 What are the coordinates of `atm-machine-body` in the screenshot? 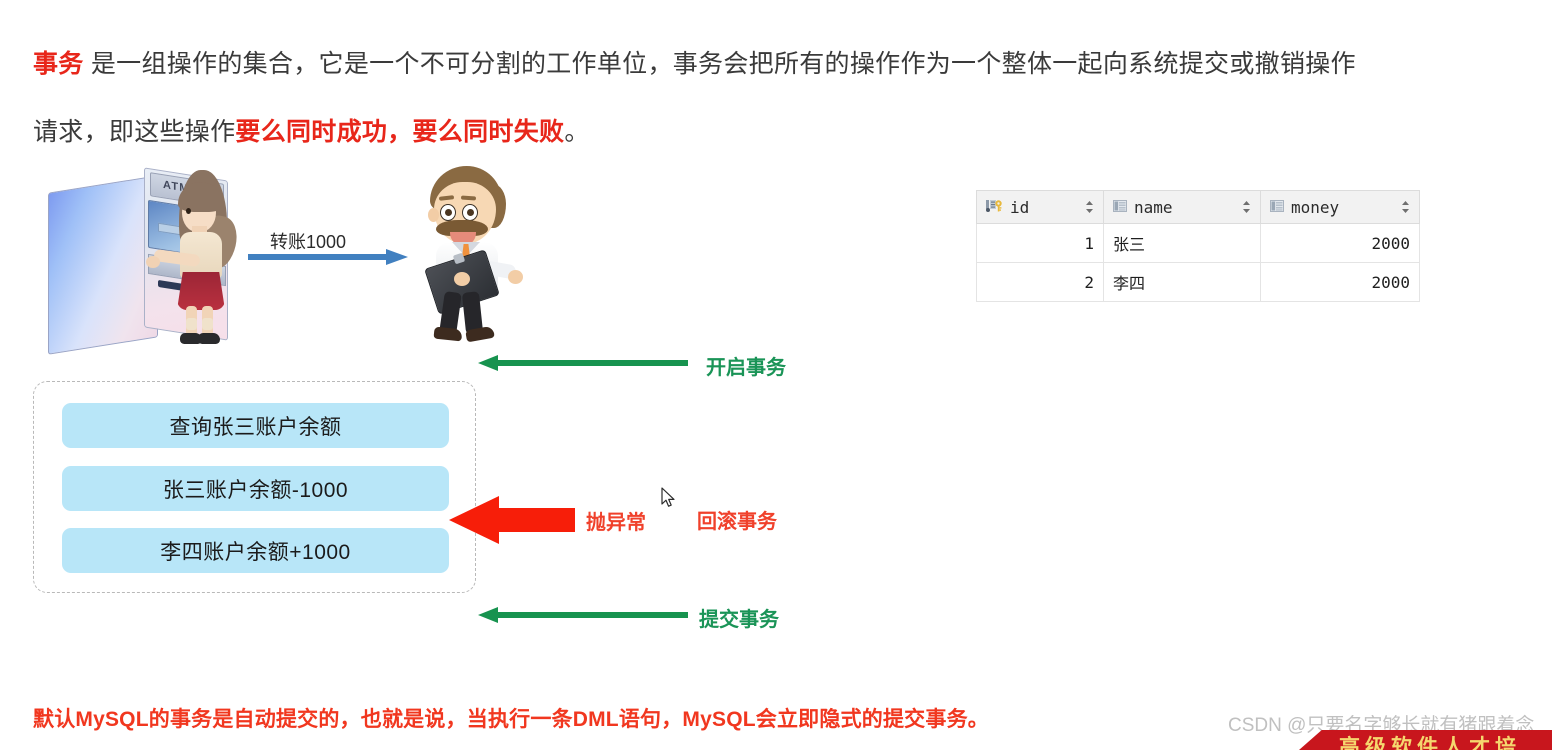 It's located at (103, 265).